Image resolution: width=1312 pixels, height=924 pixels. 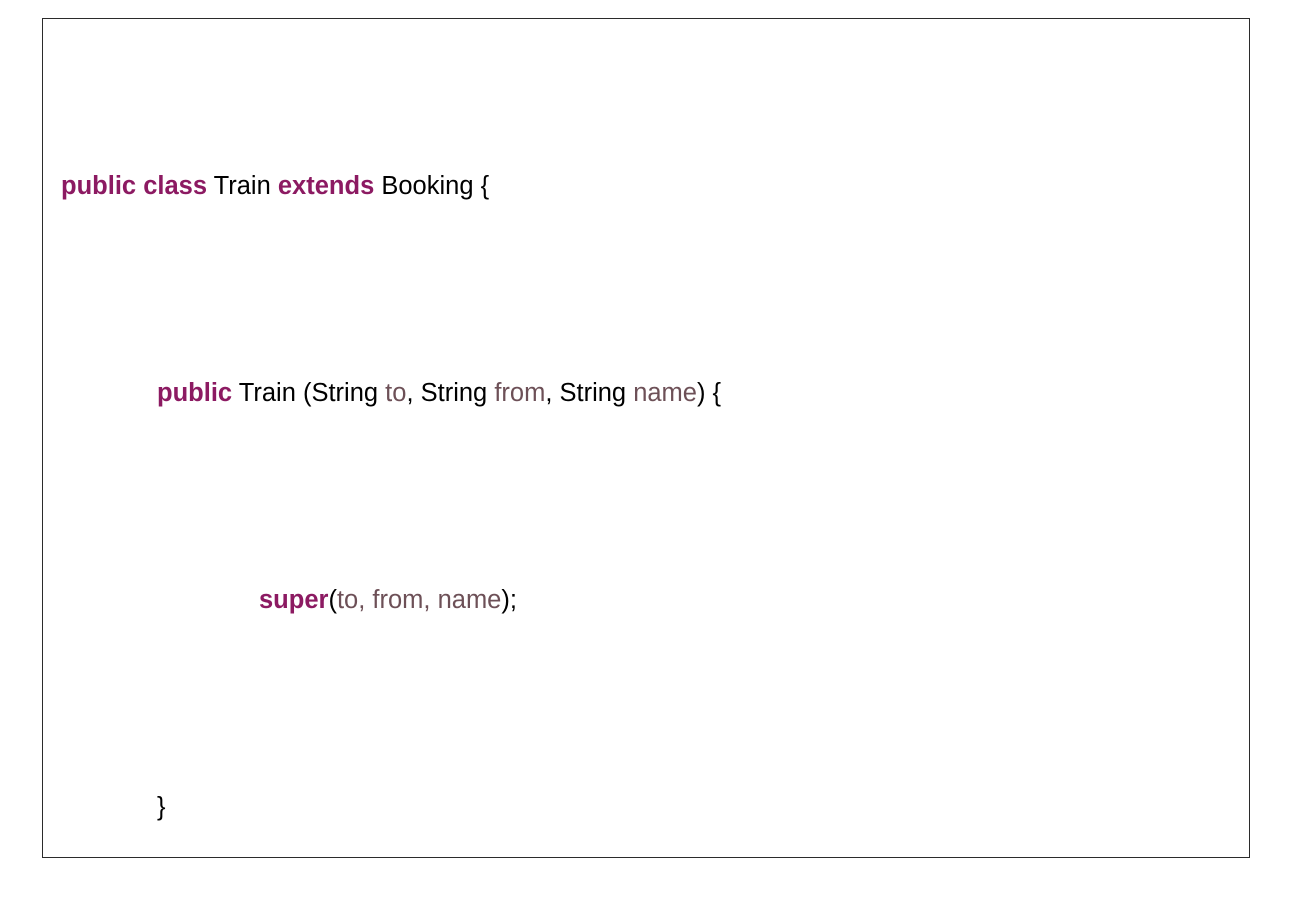 I want to click on code-line-1: public class Train extends Booking {, so click(x=650, y=203).